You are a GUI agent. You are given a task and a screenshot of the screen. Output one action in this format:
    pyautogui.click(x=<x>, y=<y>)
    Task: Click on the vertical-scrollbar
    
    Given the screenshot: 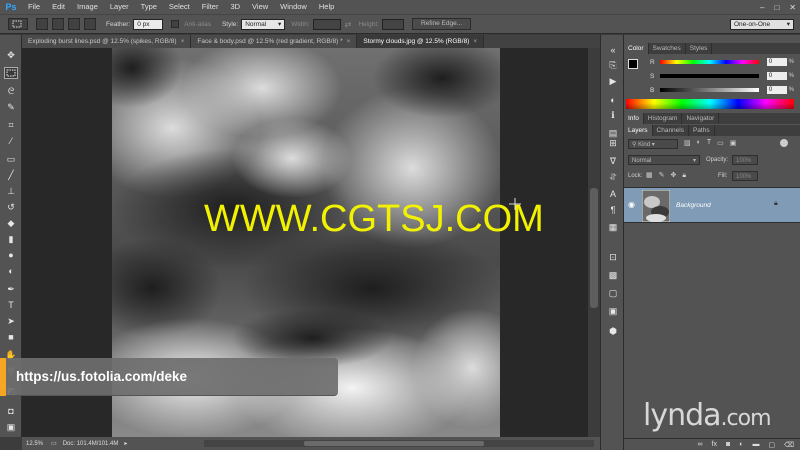 What is the action you would take?
    pyautogui.click(x=594, y=242)
    